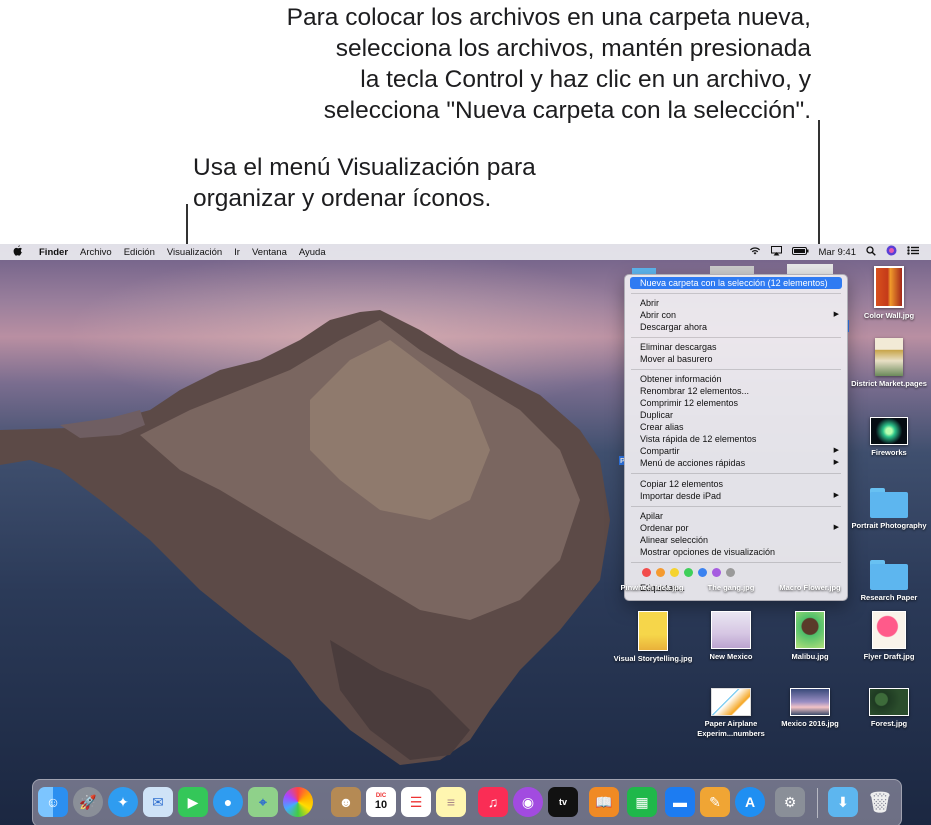 The height and width of the screenshot is (825, 931). Describe the element at coordinates (193, 802) in the screenshot. I see `facetime-icon: ▶` at that location.